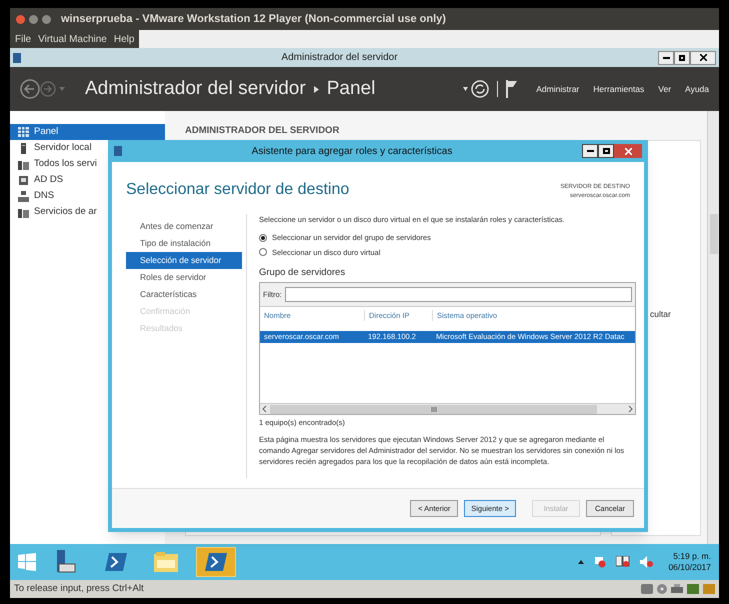 The image size is (729, 604). I want to click on maximize-icon, so click(606, 151).